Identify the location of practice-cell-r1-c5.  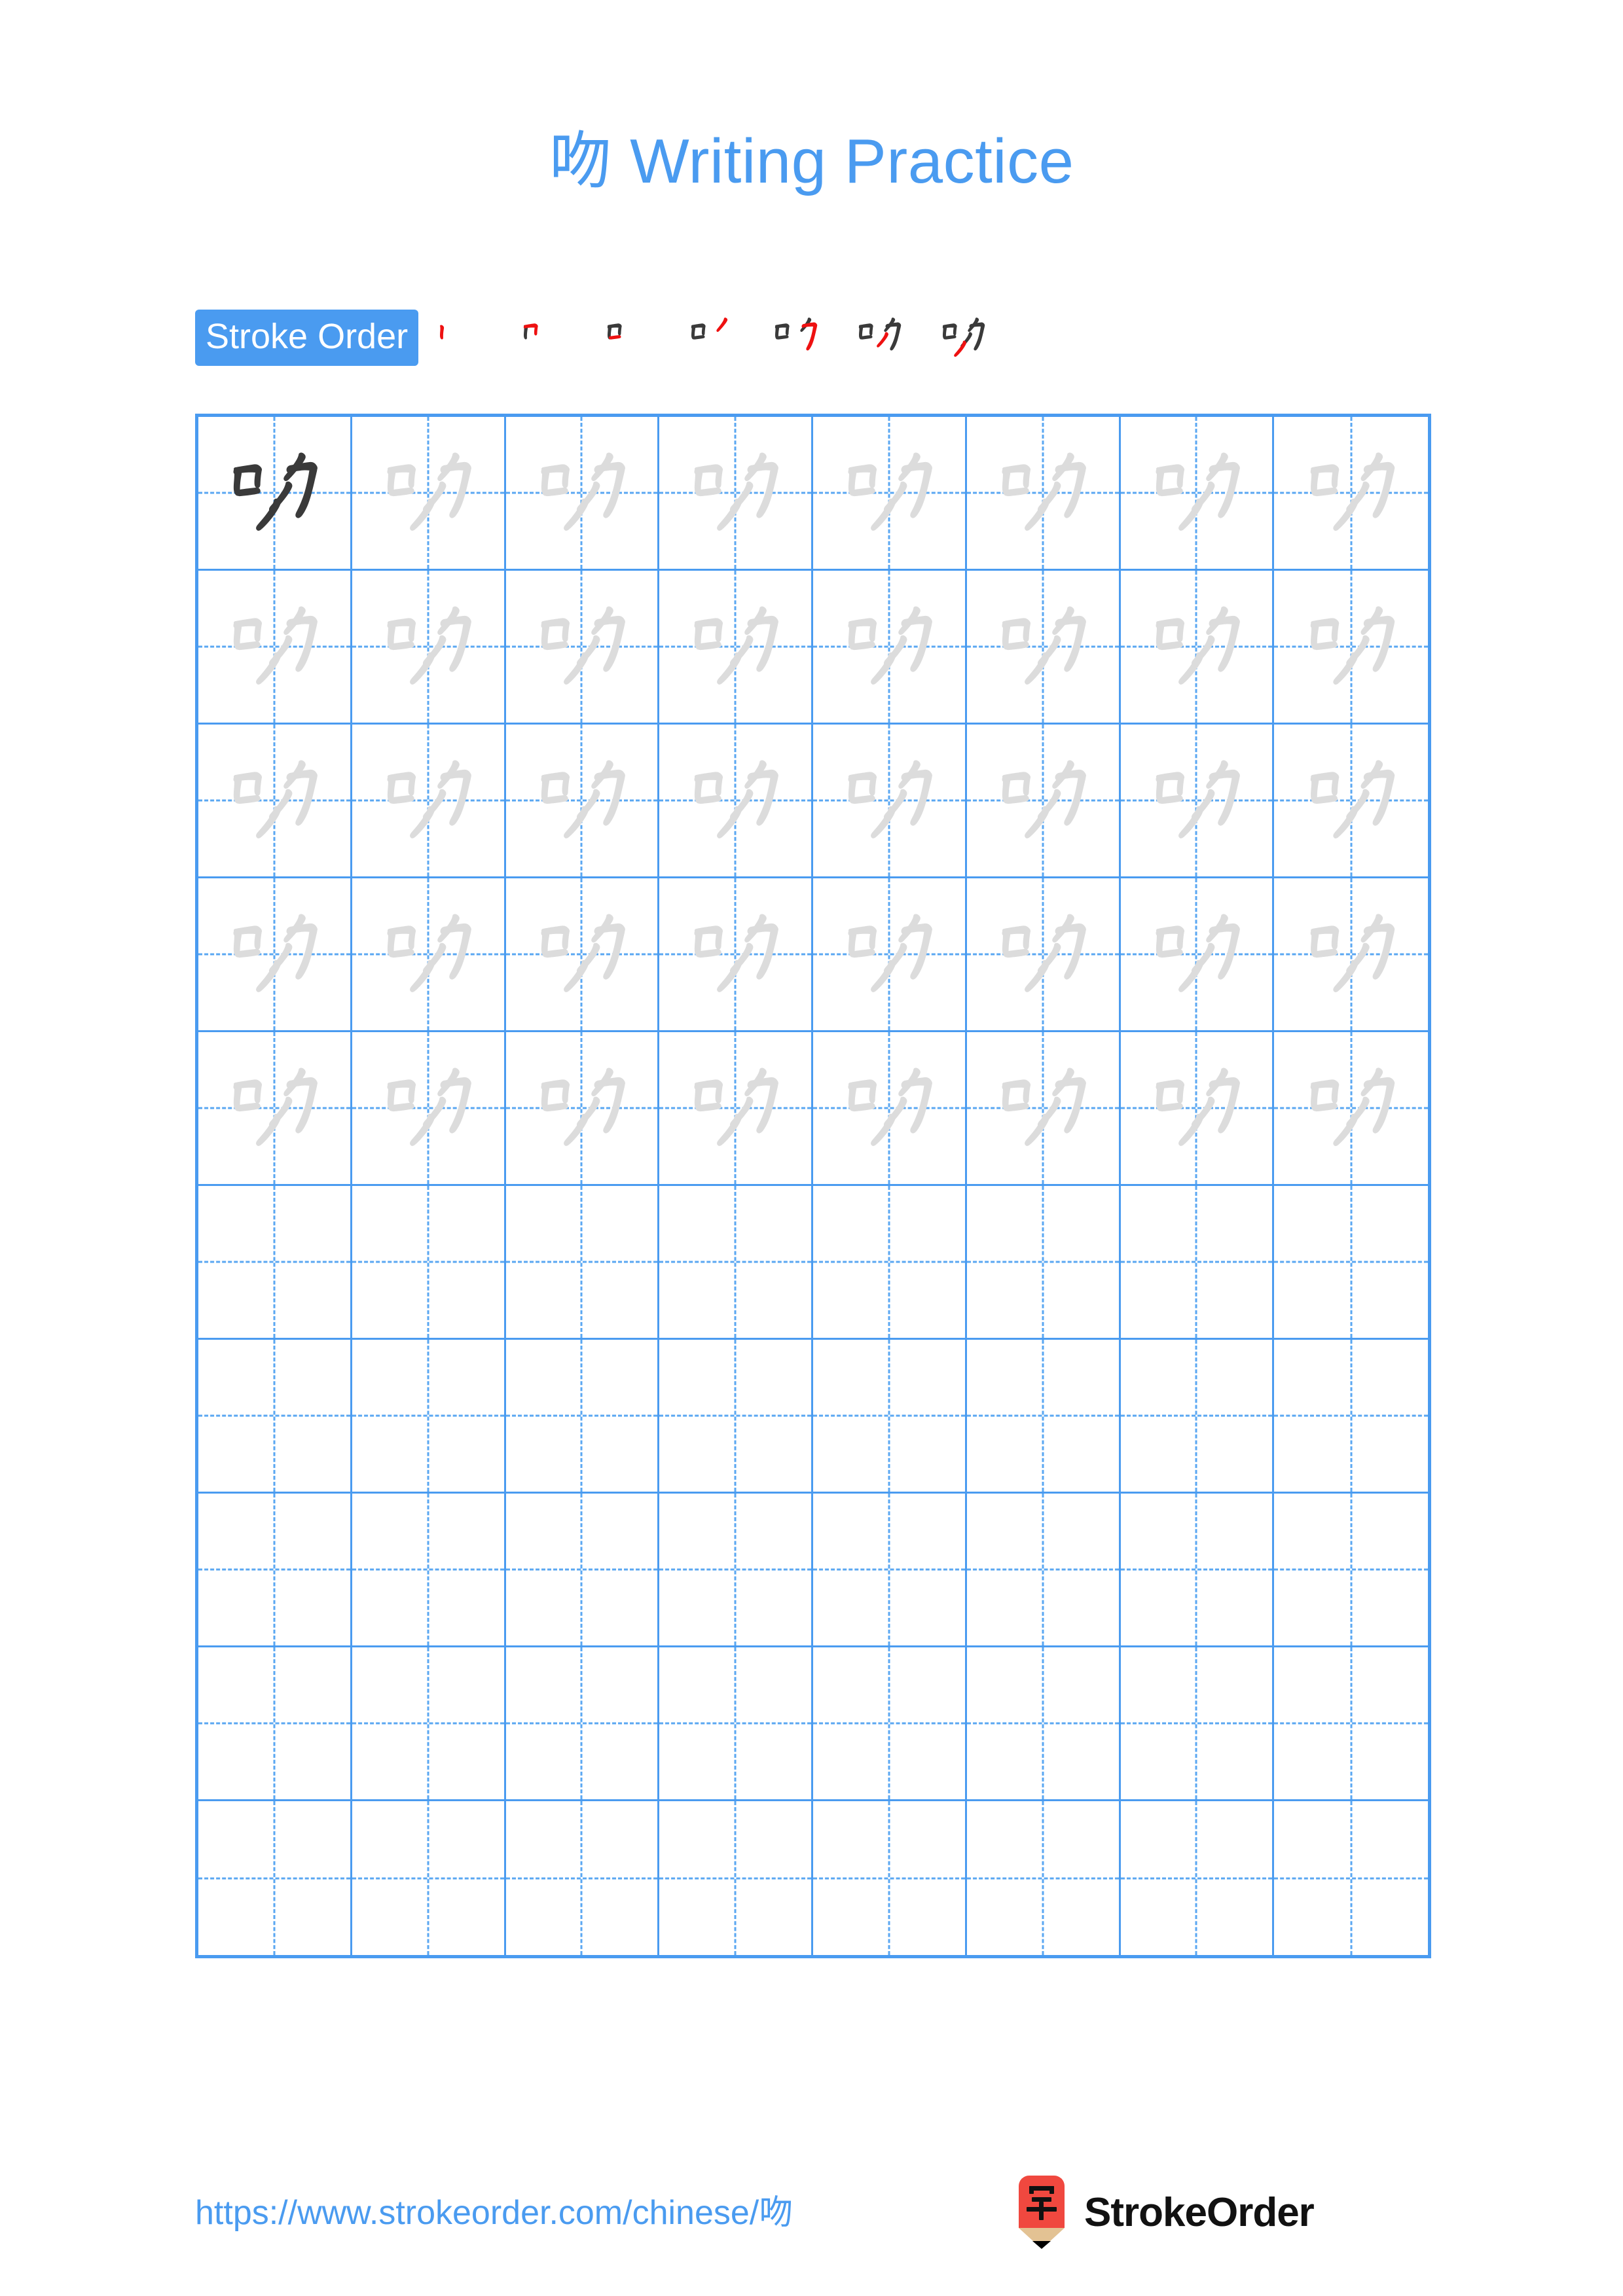
(890, 494).